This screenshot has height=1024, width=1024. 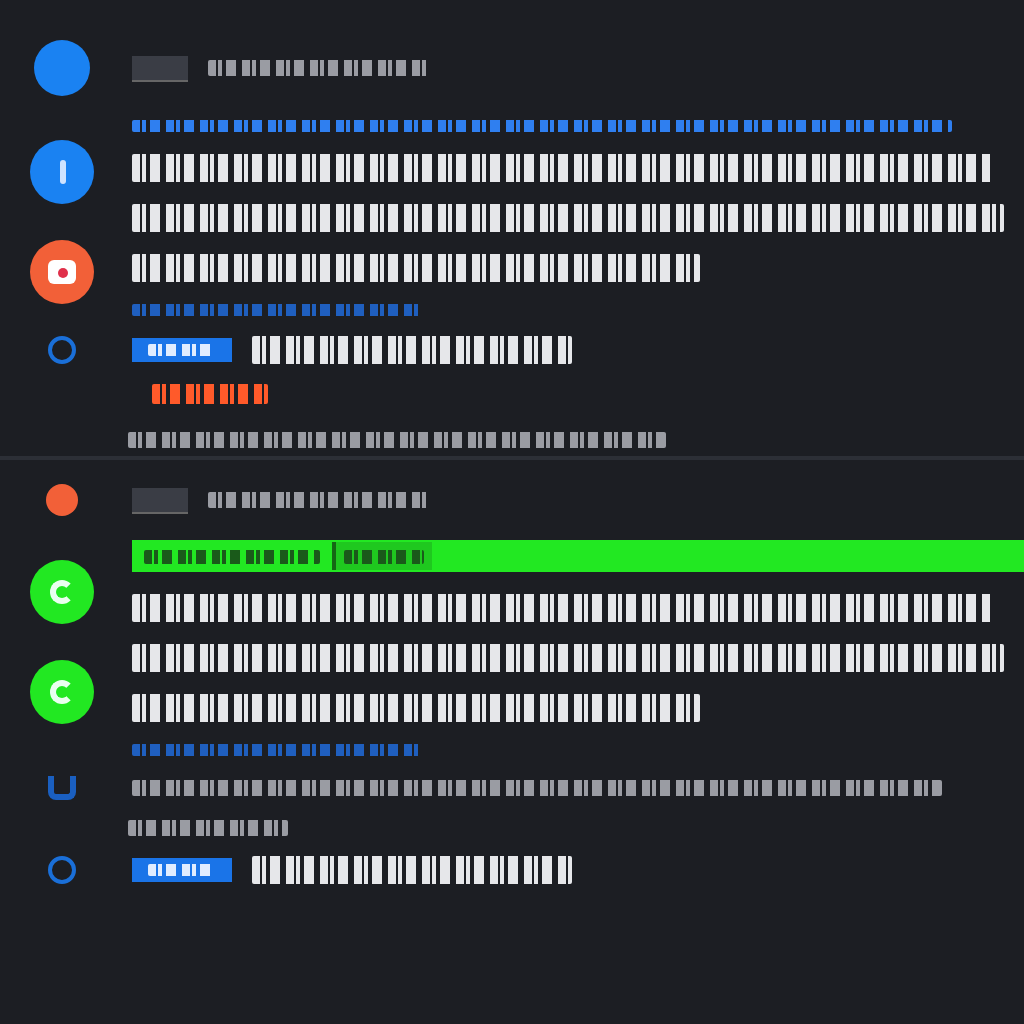 What do you see at coordinates (210, 394) in the screenshot?
I see `illegible-text` at bounding box center [210, 394].